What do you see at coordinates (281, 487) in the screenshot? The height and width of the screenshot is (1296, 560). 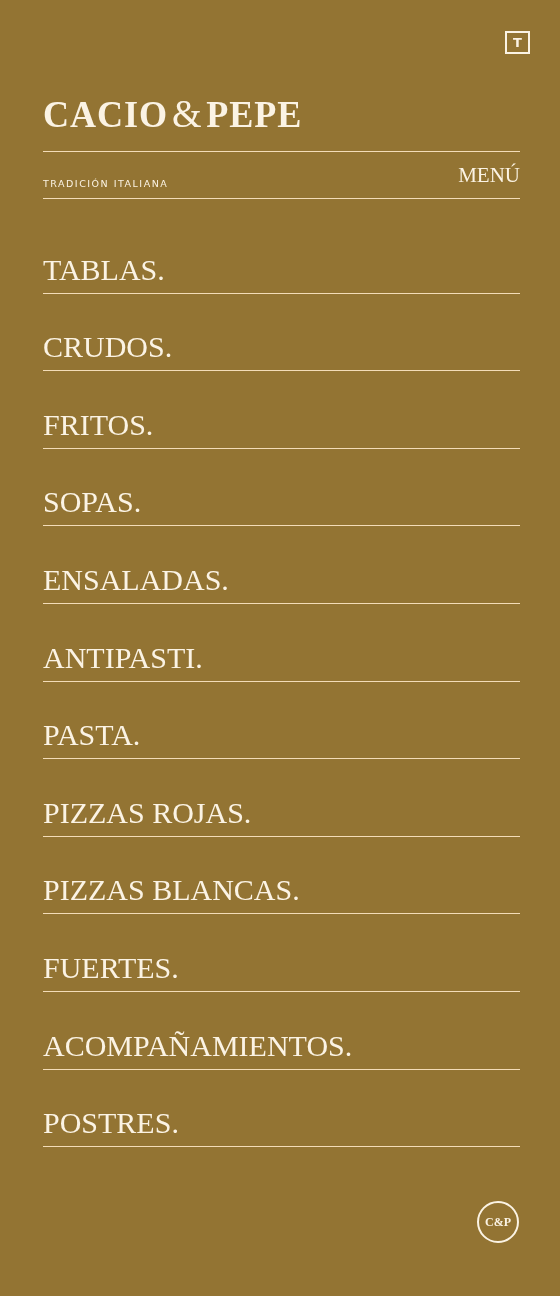 I see `category-link: SOPAS.` at bounding box center [281, 487].